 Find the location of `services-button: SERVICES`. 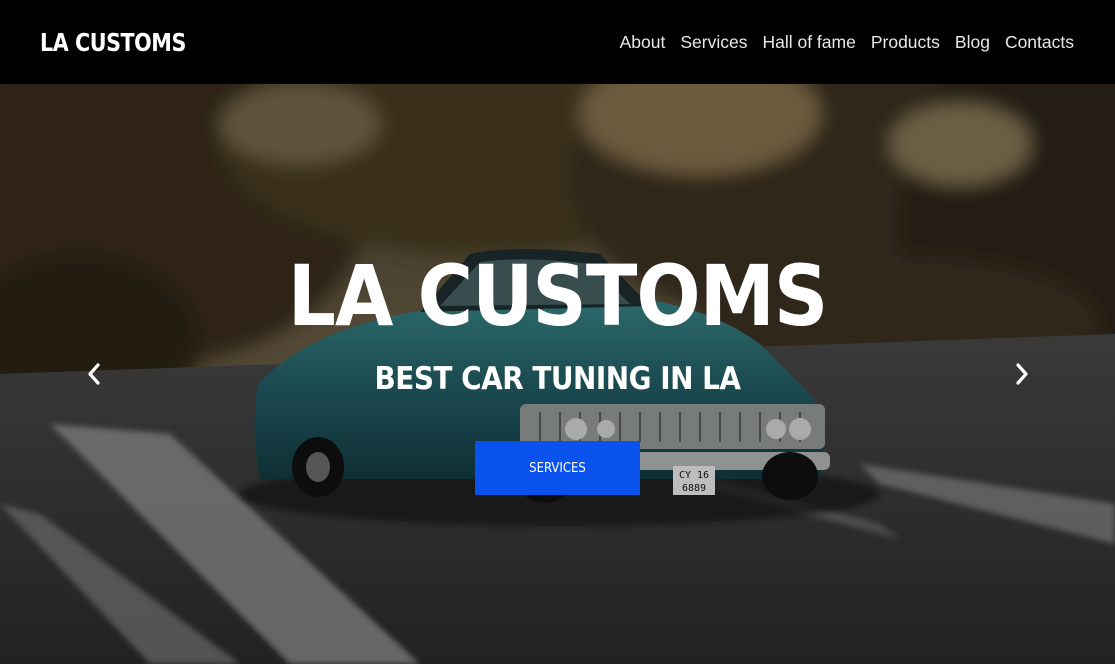

services-button: SERVICES is located at coordinates (557, 468).